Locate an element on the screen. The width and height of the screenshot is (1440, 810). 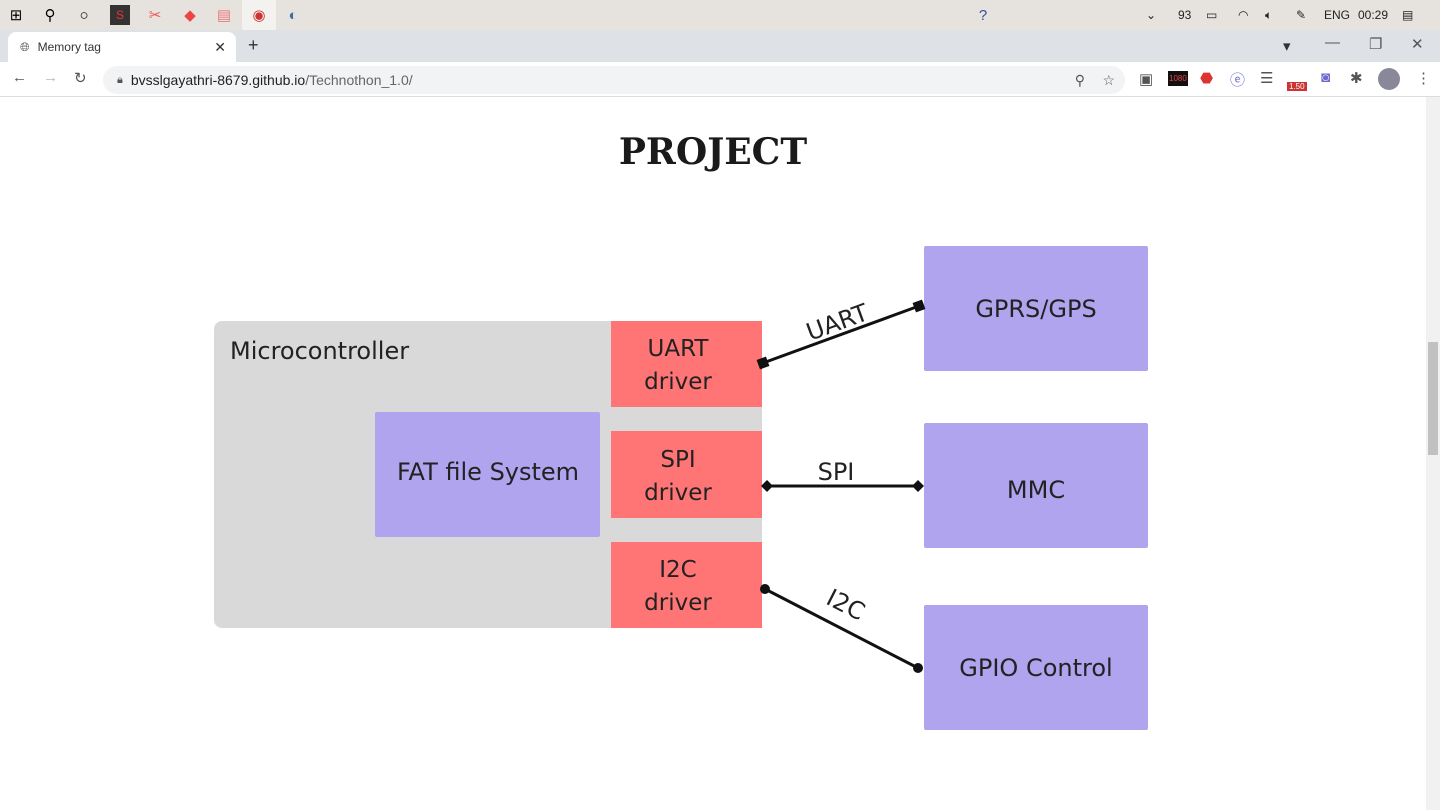
windows-start-icon: ⊞ is located at coordinates (16, 15).